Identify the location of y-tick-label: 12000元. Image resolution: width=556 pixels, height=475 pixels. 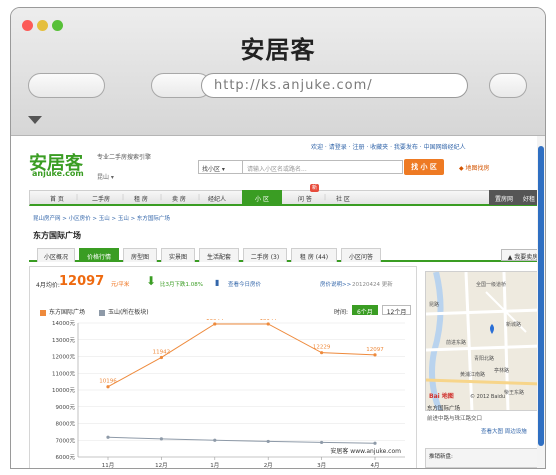
(63, 357).